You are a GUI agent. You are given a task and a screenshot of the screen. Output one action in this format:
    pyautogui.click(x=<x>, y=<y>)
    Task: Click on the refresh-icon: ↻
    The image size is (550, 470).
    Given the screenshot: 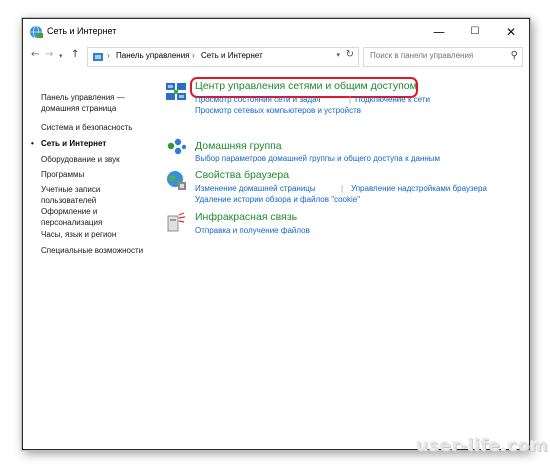 What is the action you would take?
    pyautogui.click(x=350, y=54)
    